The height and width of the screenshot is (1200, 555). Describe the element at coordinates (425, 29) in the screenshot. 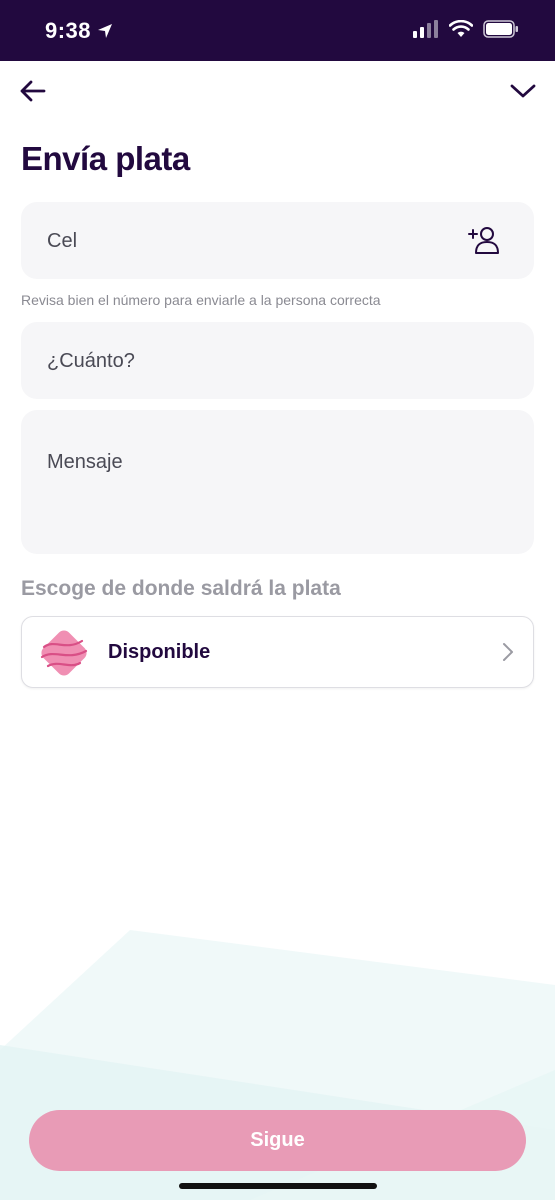

I see `cellular-signal-icon` at that location.